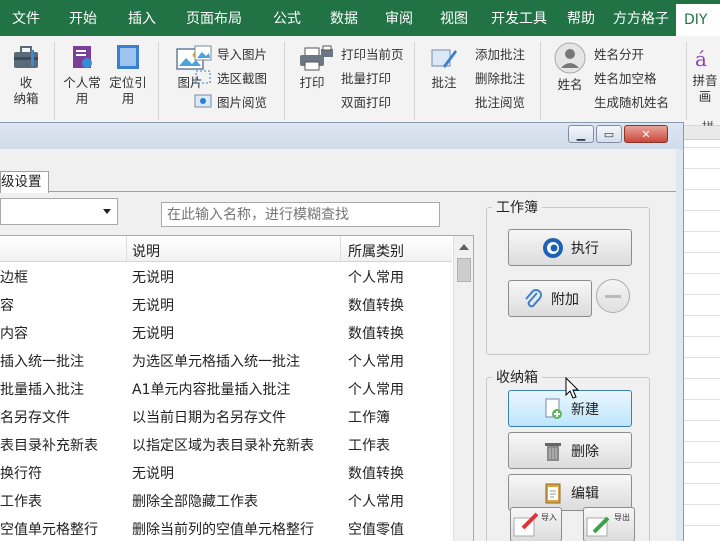 This screenshot has height=541, width=720. I want to click on tab-review: 审阅, so click(399, 18).